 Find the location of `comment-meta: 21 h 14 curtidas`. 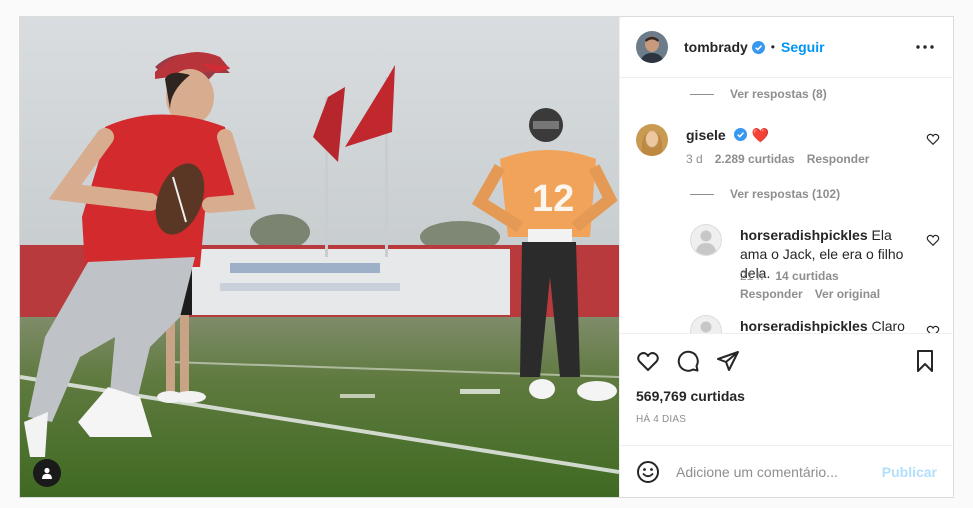

comment-meta: 21 h 14 curtidas is located at coordinates (789, 276).